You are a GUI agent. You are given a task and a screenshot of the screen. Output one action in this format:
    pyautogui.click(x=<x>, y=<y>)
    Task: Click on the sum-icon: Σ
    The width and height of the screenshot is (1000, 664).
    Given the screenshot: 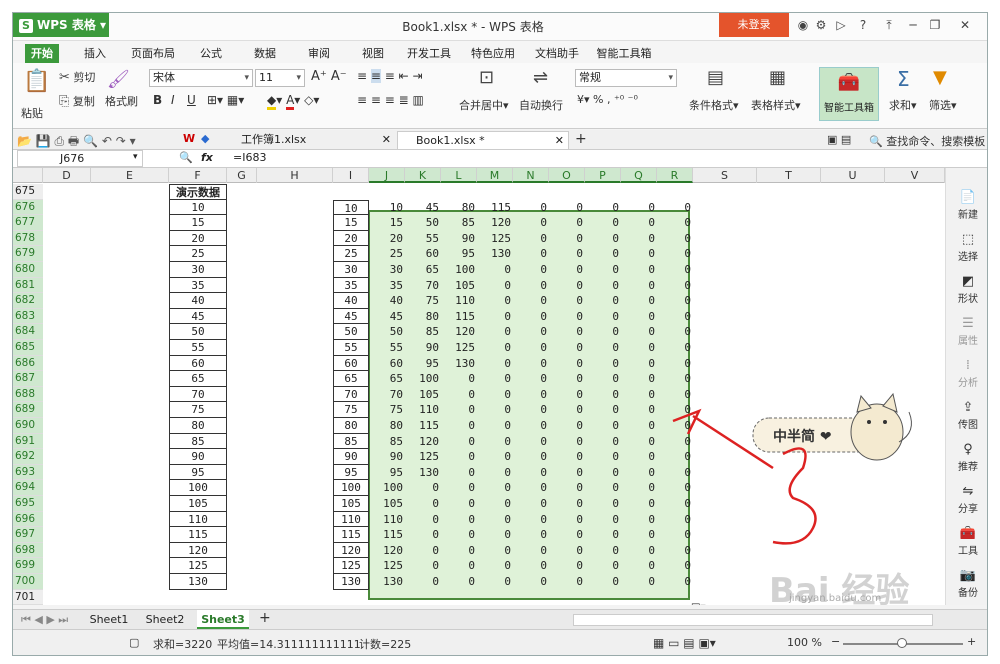 What is the action you would take?
    pyautogui.click(x=903, y=79)
    